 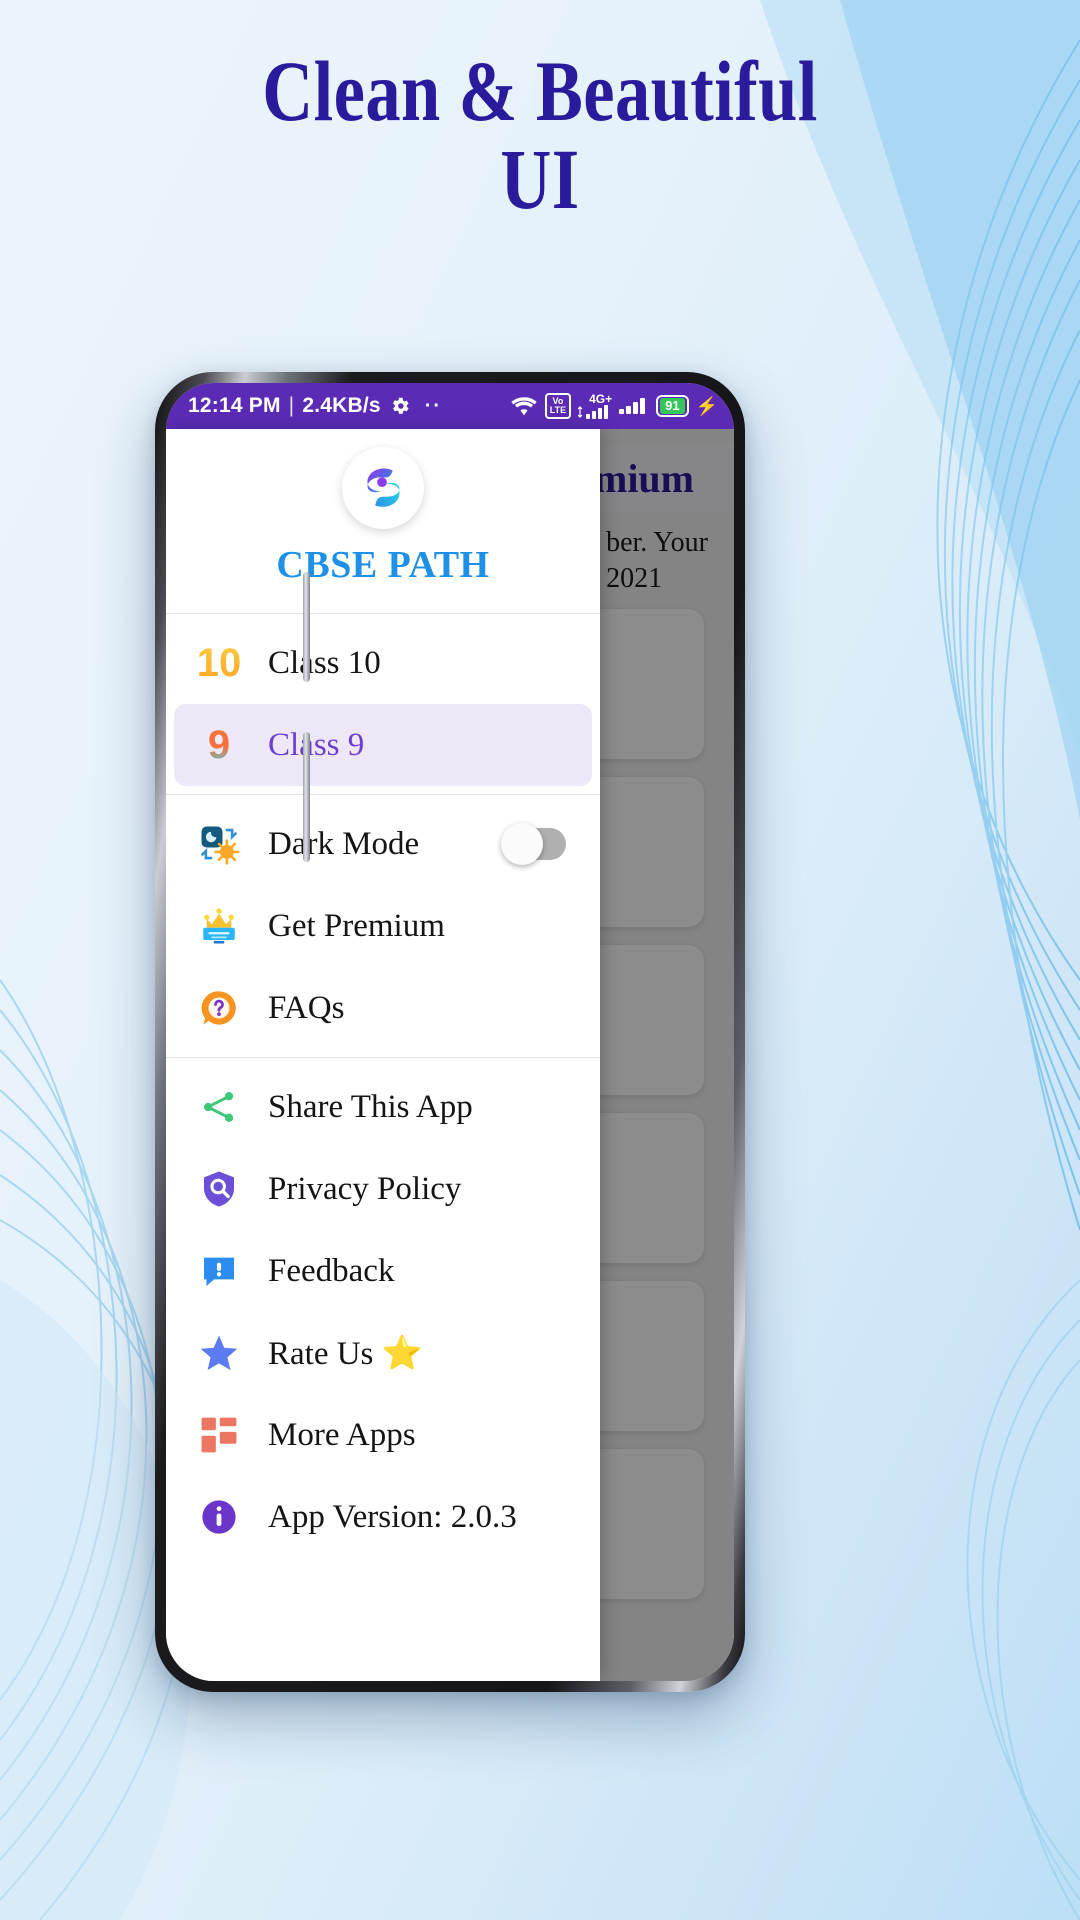 I want to click on number-9-icon: 9, so click(x=219, y=745).